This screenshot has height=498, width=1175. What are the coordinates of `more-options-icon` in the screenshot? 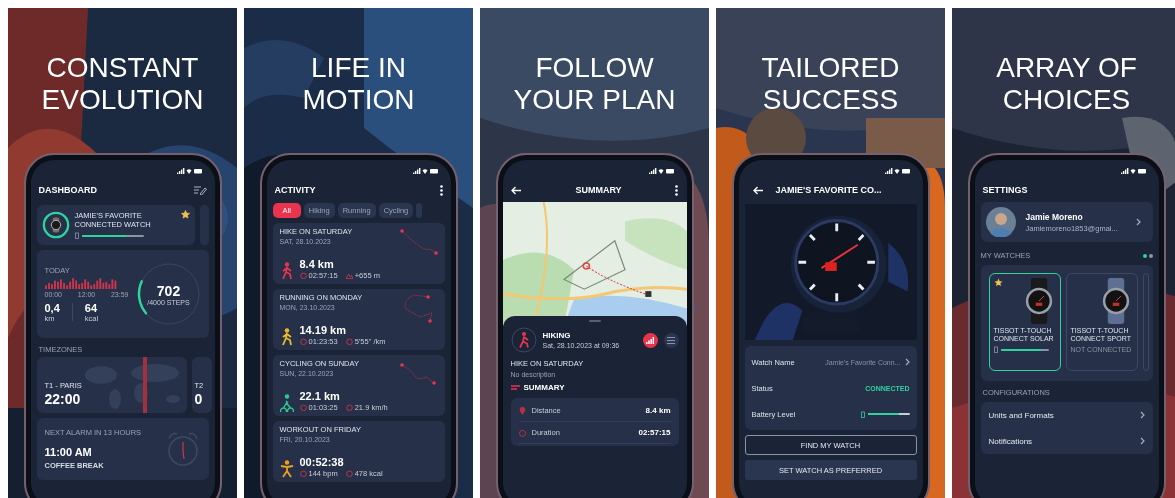 It's located at (441, 190).